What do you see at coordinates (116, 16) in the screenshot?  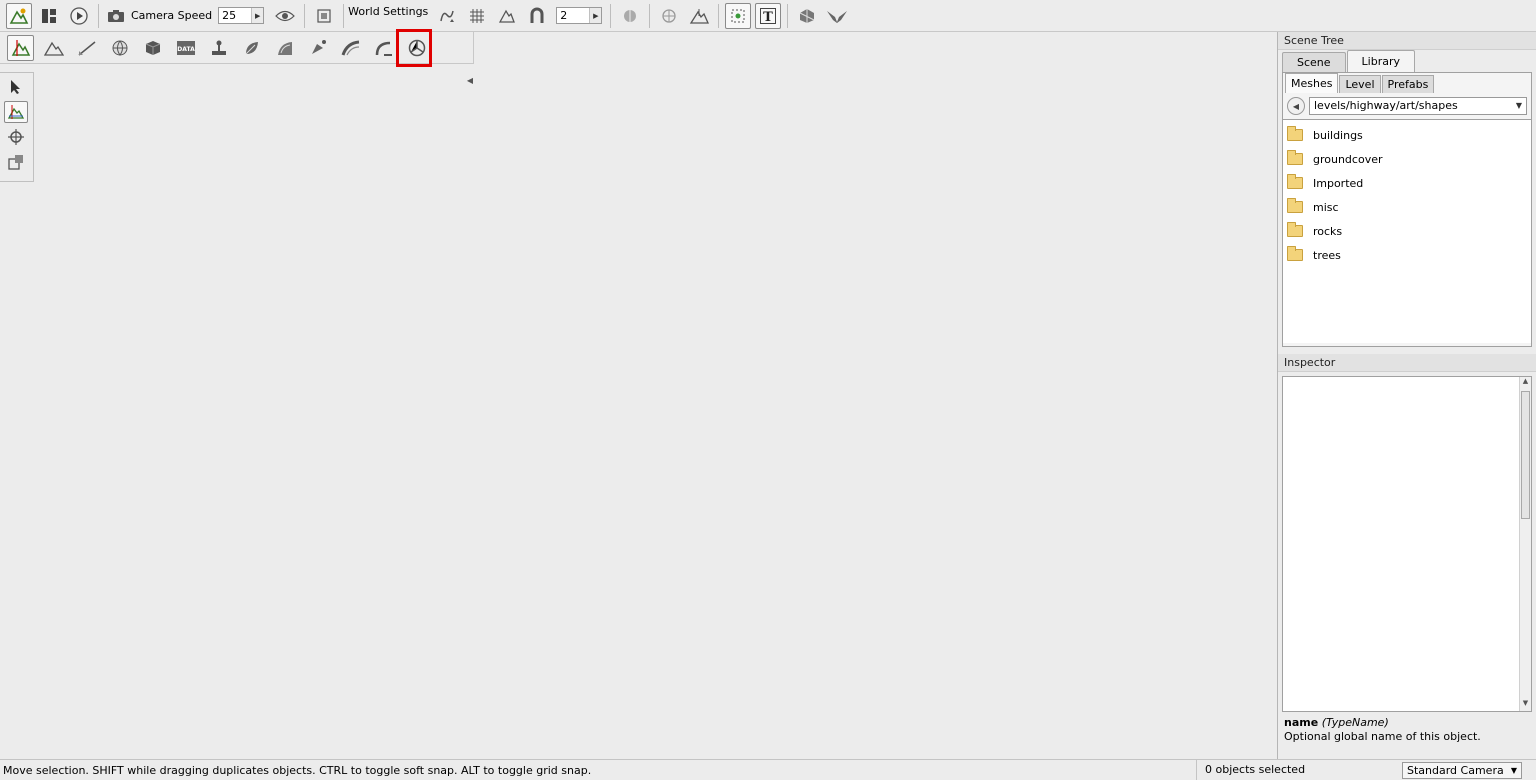 I see `camera-button` at bounding box center [116, 16].